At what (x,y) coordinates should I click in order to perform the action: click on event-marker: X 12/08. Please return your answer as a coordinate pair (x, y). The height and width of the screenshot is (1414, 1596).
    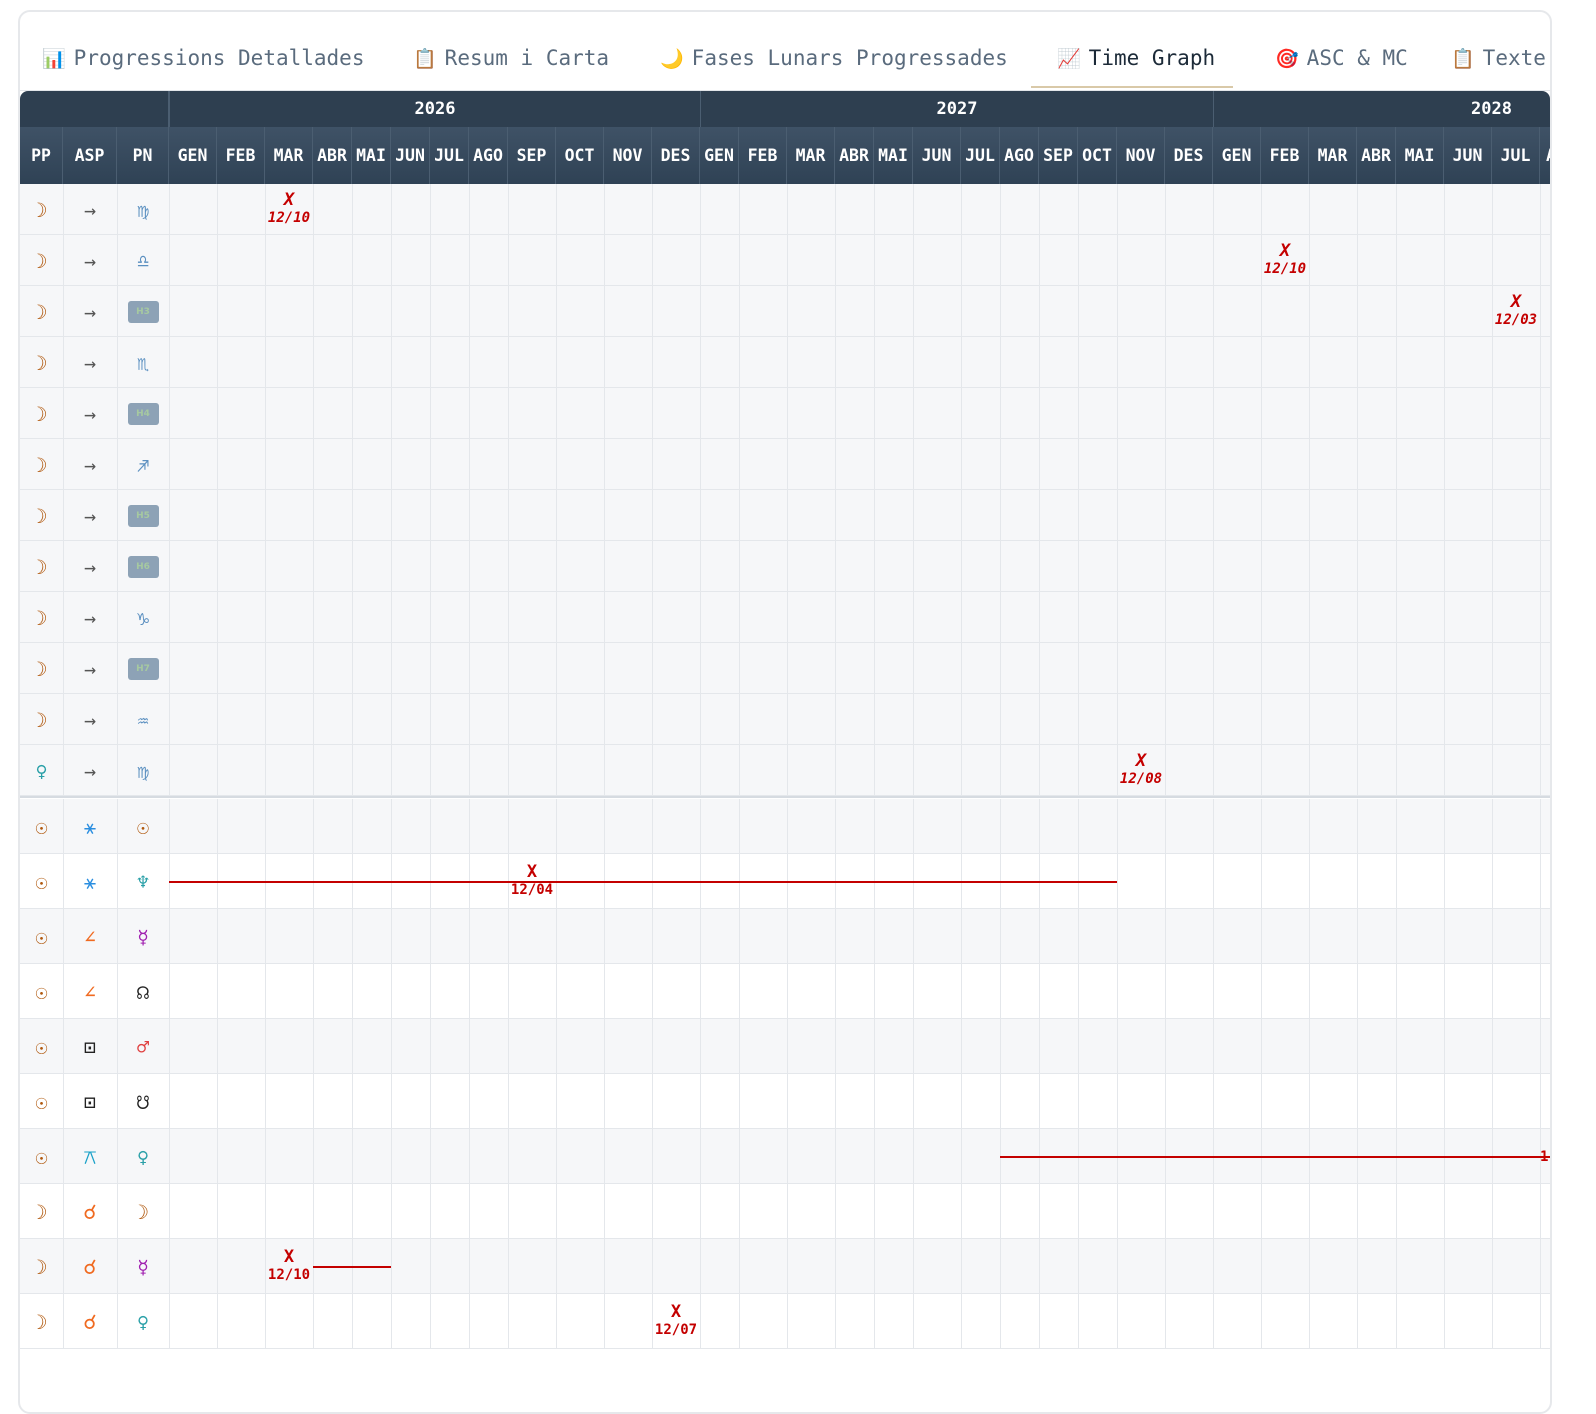
    Looking at the image, I should click on (1141, 769).